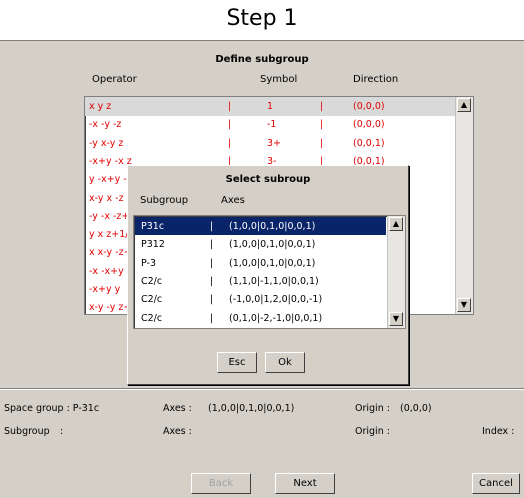 This screenshot has width=524, height=498. I want to click on origin-label: Origin :, so click(372, 408).